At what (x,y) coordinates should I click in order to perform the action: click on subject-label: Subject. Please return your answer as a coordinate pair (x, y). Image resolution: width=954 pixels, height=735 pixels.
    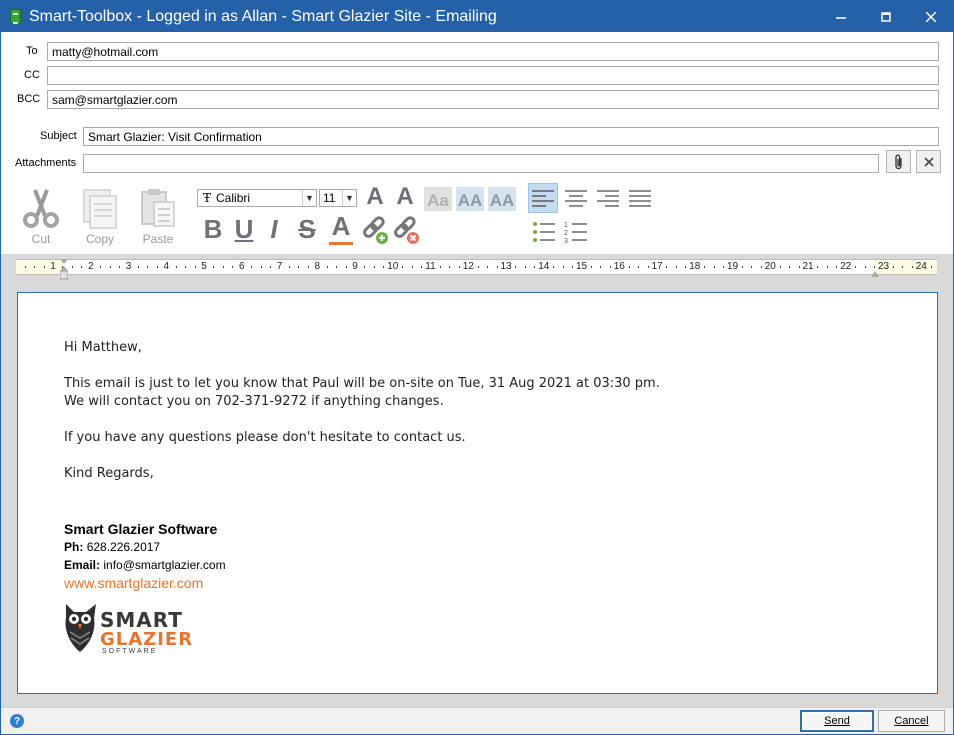
    Looking at the image, I should click on (58, 136).